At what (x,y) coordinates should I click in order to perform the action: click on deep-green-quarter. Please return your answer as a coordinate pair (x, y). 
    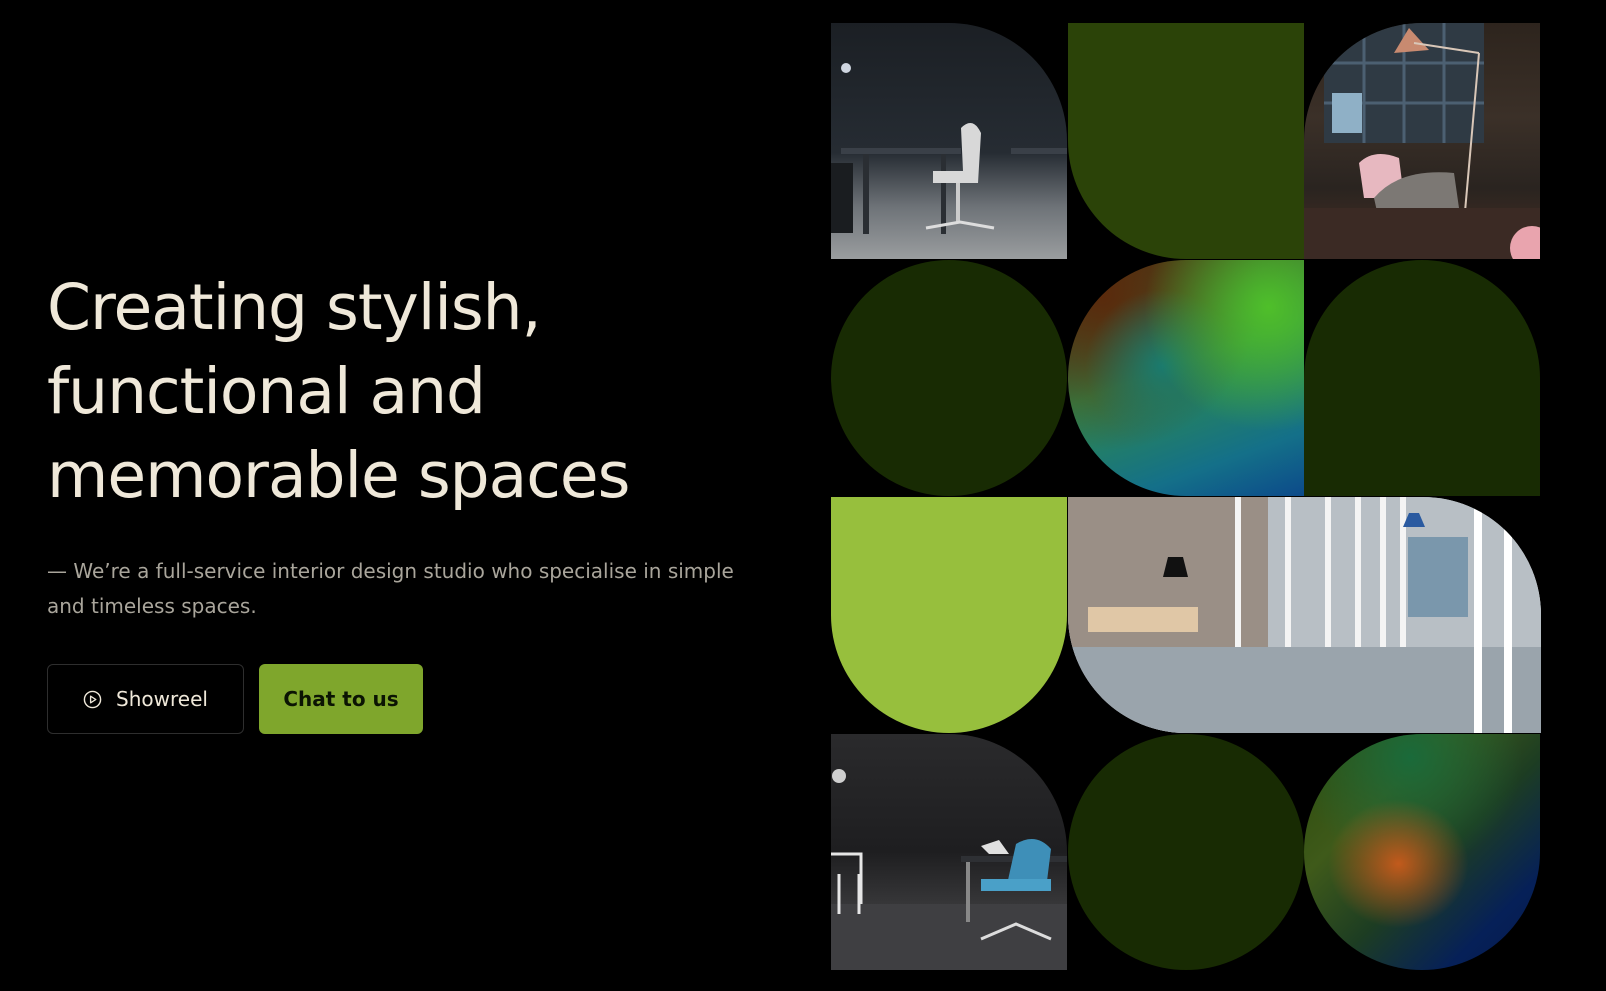
    Looking at the image, I should click on (1422, 378).